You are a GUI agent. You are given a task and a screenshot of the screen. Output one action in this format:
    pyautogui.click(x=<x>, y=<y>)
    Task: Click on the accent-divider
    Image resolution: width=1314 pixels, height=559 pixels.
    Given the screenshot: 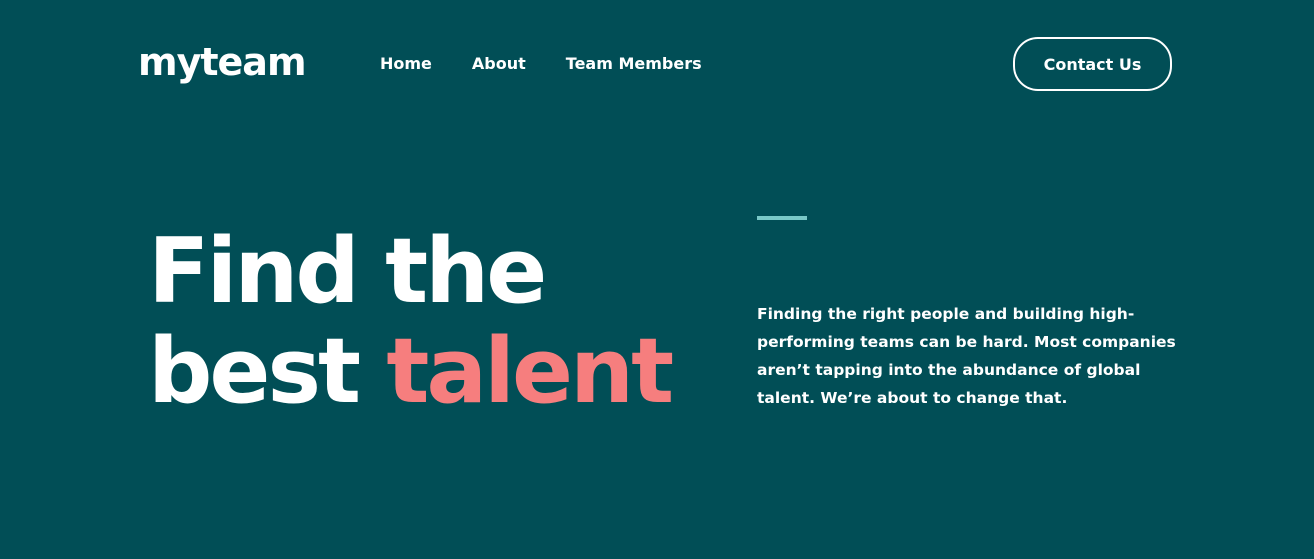 What is the action you would take?
    pyautogui.click(x=782, y=218)
    